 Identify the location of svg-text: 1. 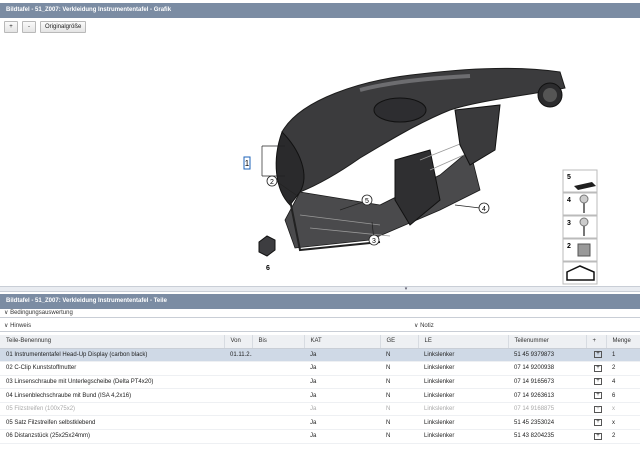
(247, 163).